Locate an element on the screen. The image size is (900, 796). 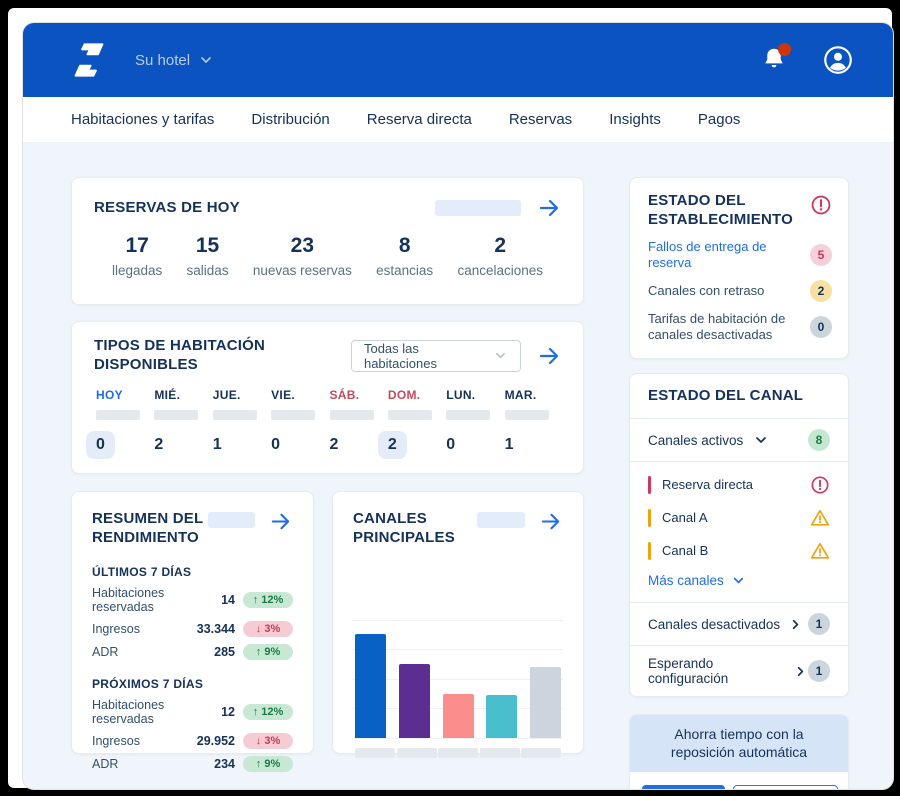
group-label: Canales desactivados is located at coordinates (714, 624).